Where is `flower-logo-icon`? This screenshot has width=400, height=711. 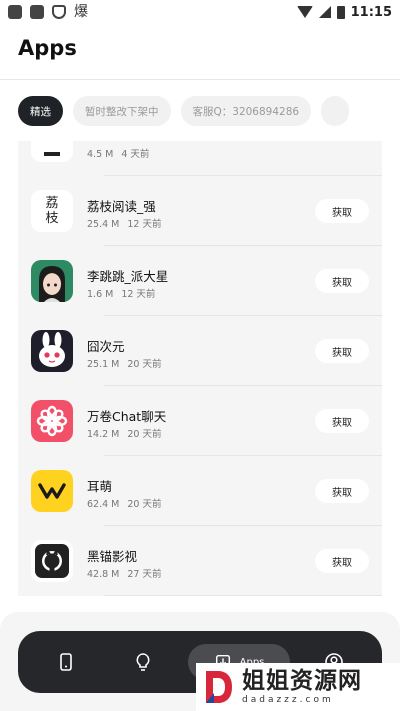
flower-logo-icon is located at coordinates (52, 421).